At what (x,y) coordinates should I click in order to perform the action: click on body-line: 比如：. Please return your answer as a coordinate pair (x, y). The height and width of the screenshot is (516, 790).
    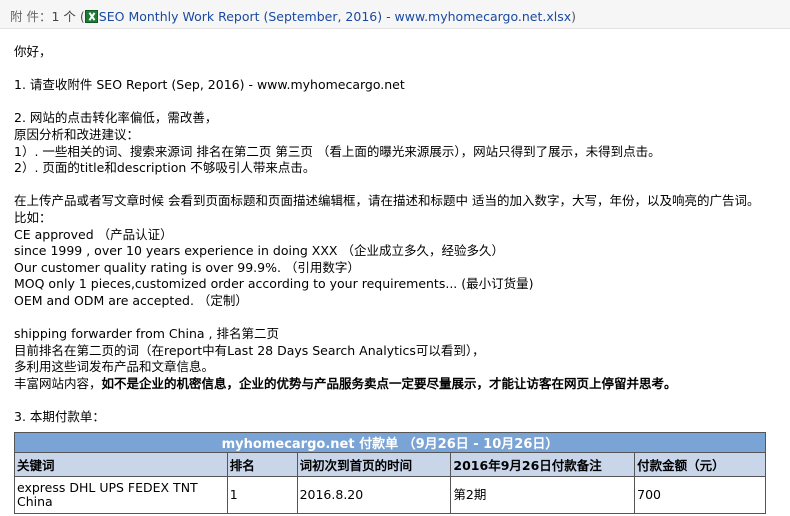
    Looking at the image, I should click on (33, 217).